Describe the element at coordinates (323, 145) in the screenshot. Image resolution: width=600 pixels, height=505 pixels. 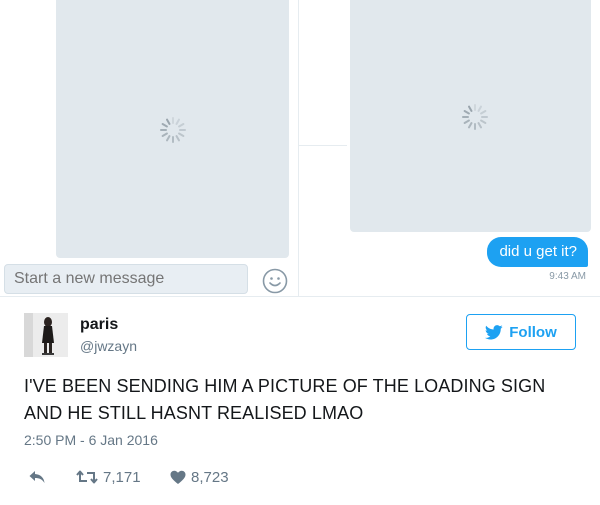
I see `divider` at that location.